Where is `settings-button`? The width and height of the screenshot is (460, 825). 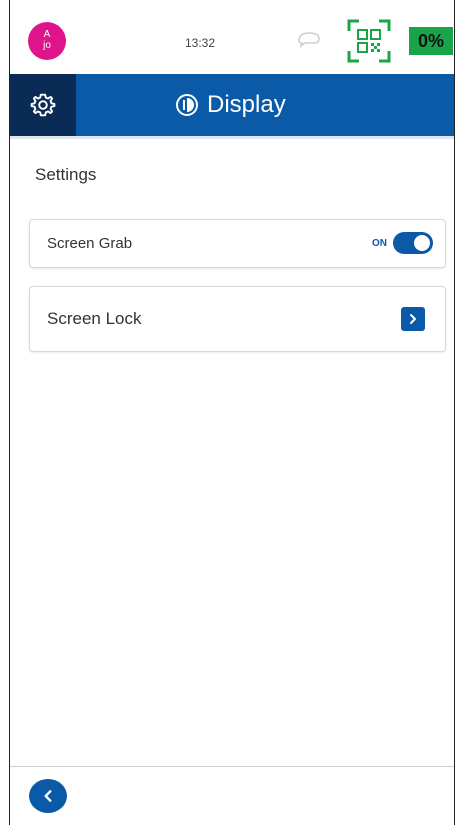 settings-button is located at coordinates (43, 105).